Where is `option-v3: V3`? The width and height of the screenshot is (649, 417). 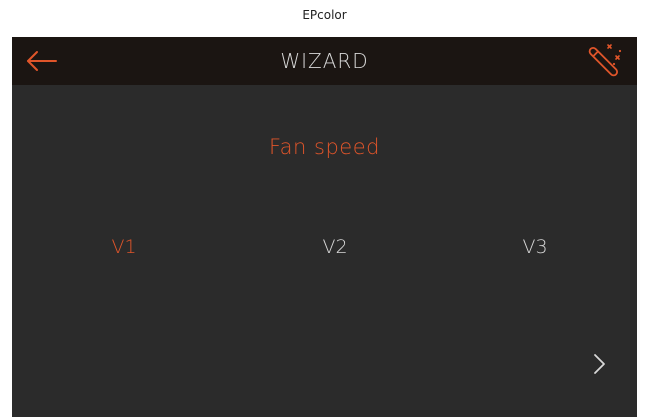 option-v3: V3 is located at coordinates (535, 247).